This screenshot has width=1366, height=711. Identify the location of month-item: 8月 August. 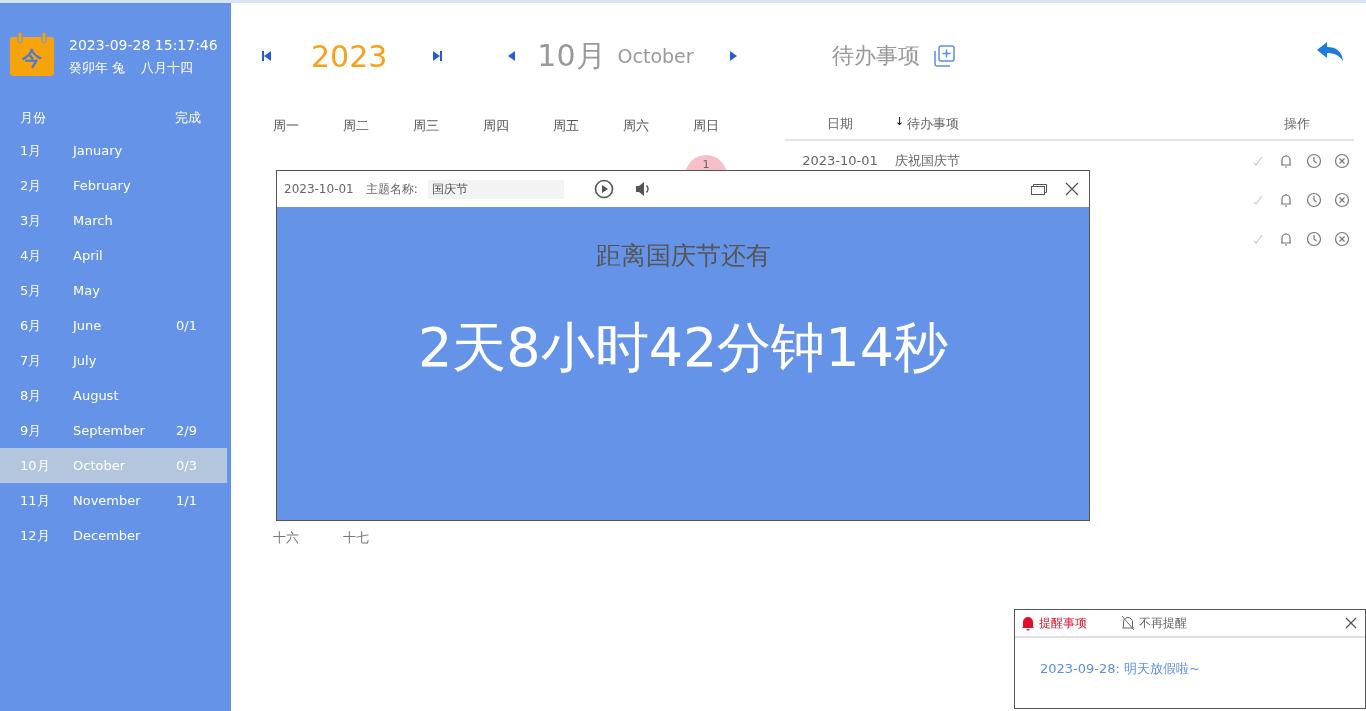
(113, 395).